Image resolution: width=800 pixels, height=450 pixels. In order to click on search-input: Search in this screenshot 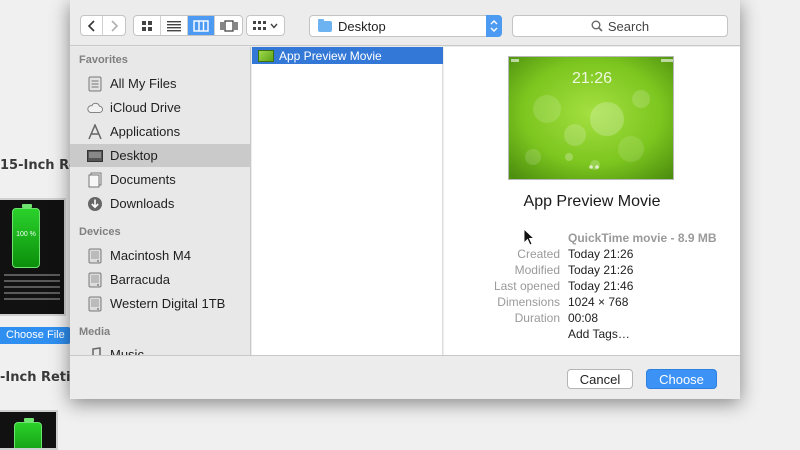, I will do `click(620, 26)`.